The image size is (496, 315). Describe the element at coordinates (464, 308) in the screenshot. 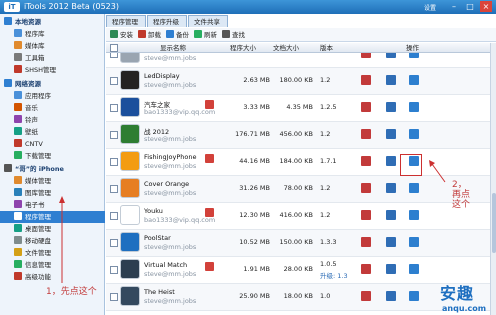

I see `watermark-url: anqu.com` at that location.